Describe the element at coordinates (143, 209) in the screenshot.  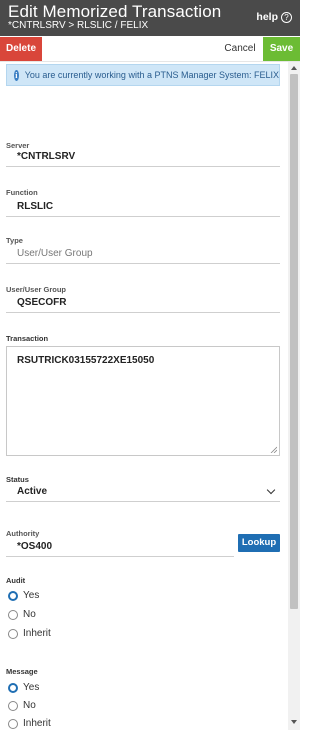
I see `function-value: RLSLIC` at that location.